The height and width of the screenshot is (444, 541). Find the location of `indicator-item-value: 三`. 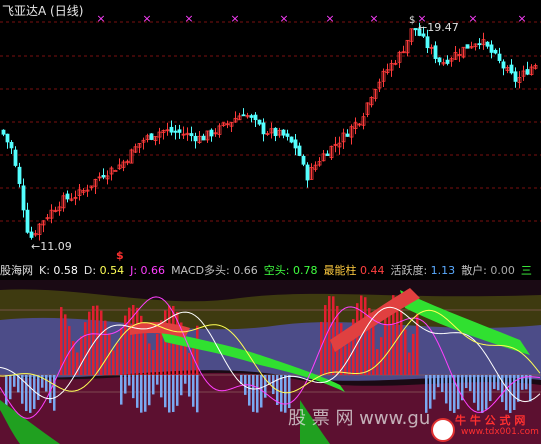

indicator-item-value: 三 is located at coordinates (526, 270).